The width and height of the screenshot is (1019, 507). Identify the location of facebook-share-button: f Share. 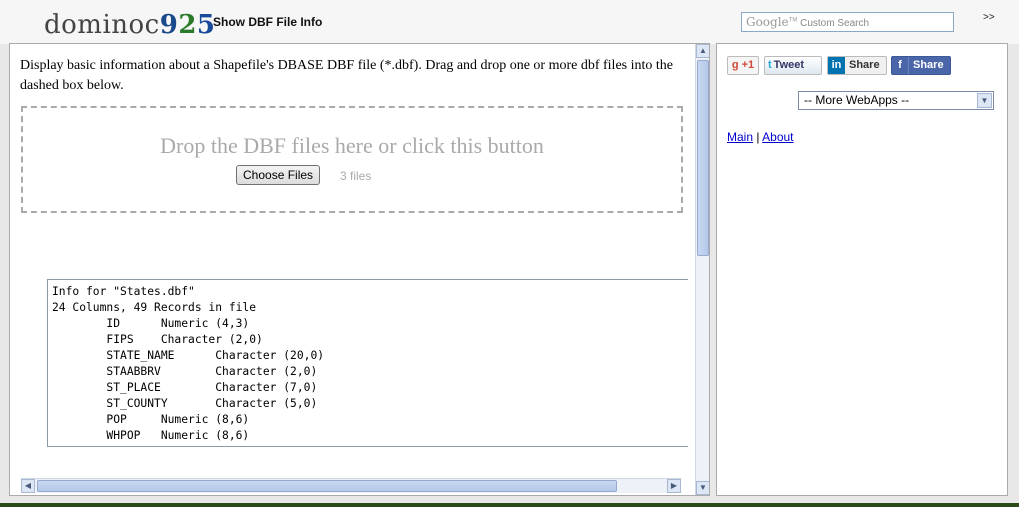
(921, 65).